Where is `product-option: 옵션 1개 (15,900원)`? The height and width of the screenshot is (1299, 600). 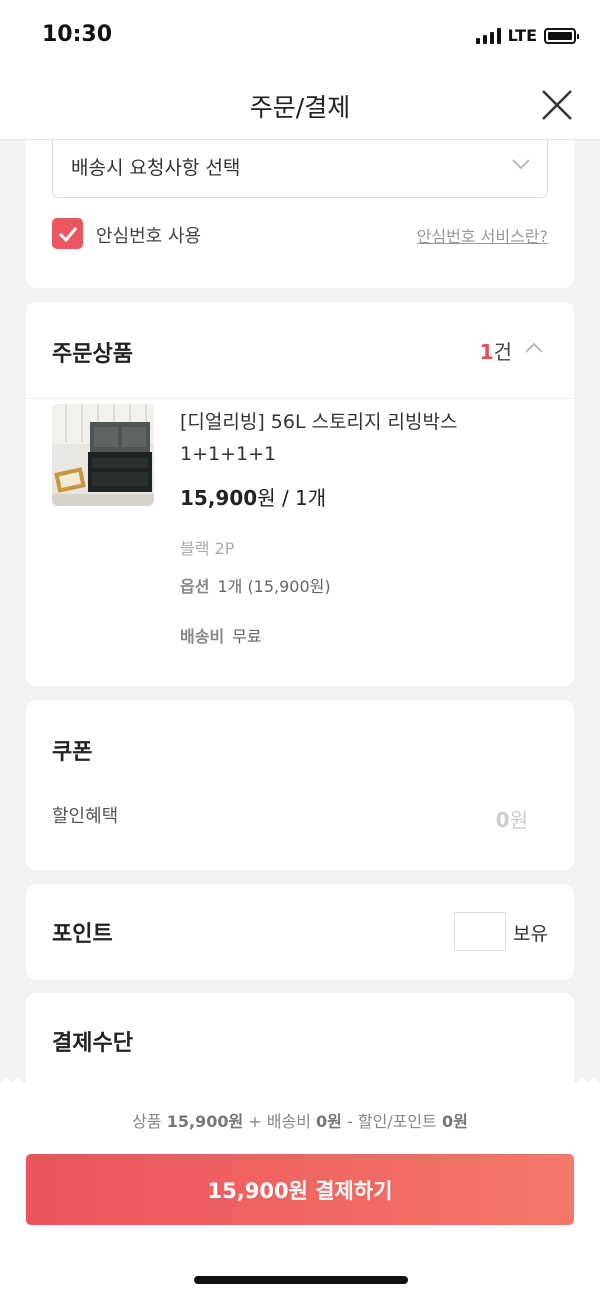
product-option: 옵션 1개 (15,900원) is located at coordinates (255, 585).